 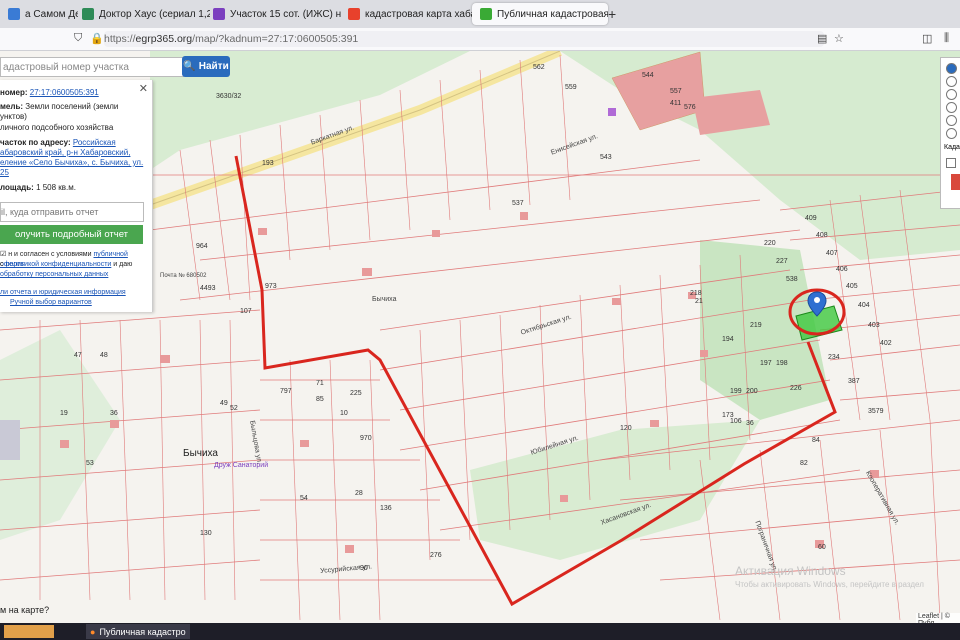 What do you see at coordinates (359, 493) in the screenshot?
I see `plot-number-label: 28` at bounding box center [359, 493].